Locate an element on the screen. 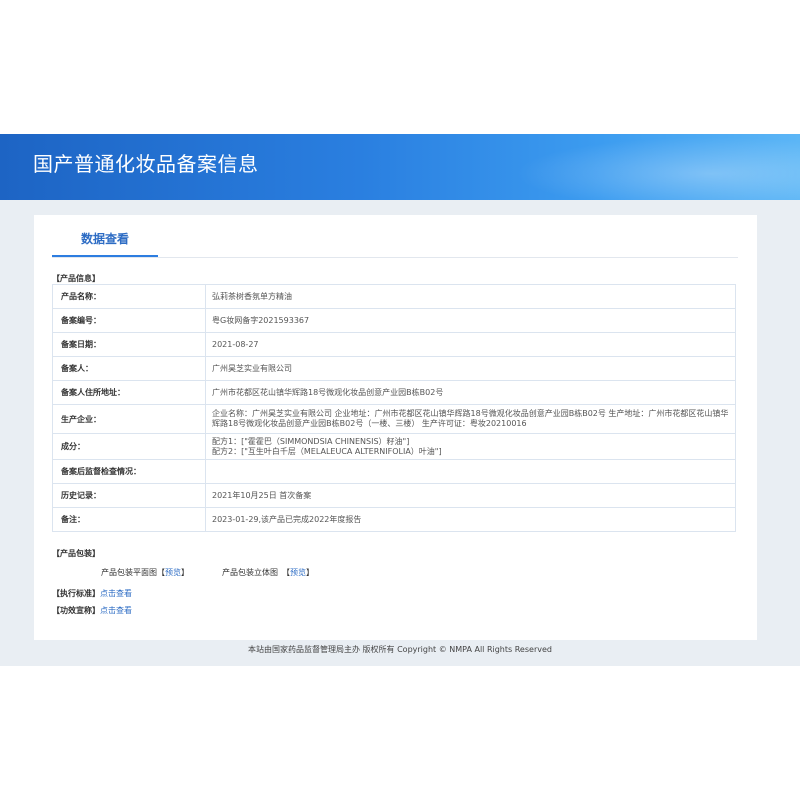 The width and height of the screenshot is (800, 800). table-row: 备案日期： 2021-08-27 is located at coordinates (394, 344).